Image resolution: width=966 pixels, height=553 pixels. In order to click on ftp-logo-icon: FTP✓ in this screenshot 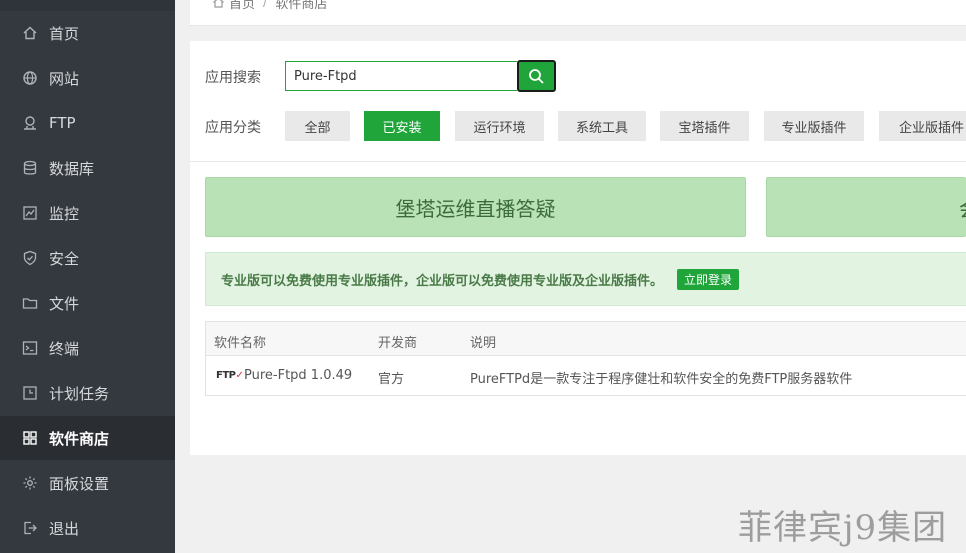, I will do `click(230, 375)`.